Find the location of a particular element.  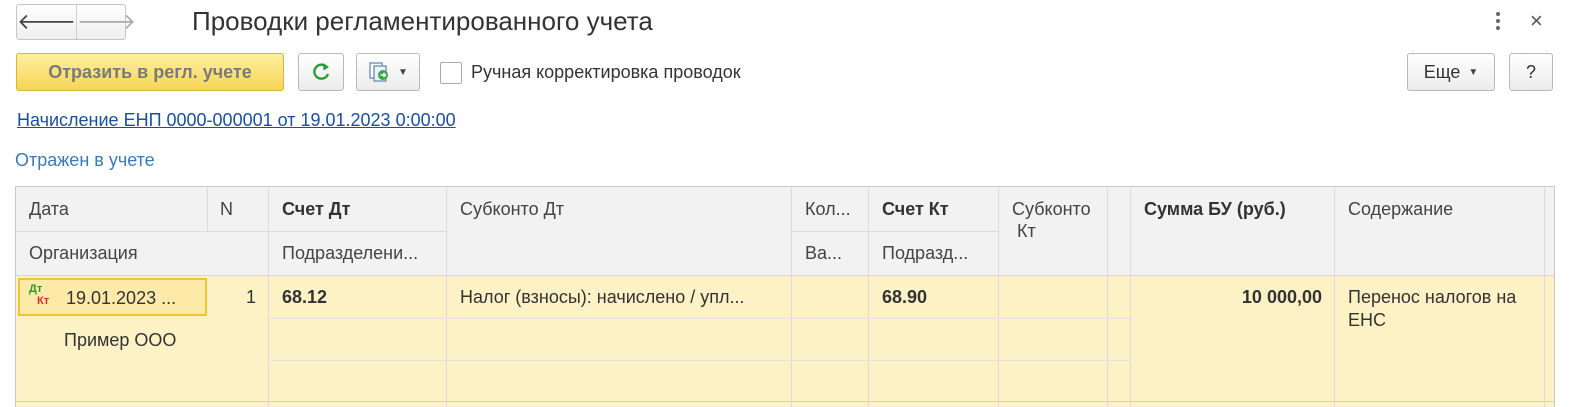

row-account-dt: 68.12 is located at coordinates (305, 297).